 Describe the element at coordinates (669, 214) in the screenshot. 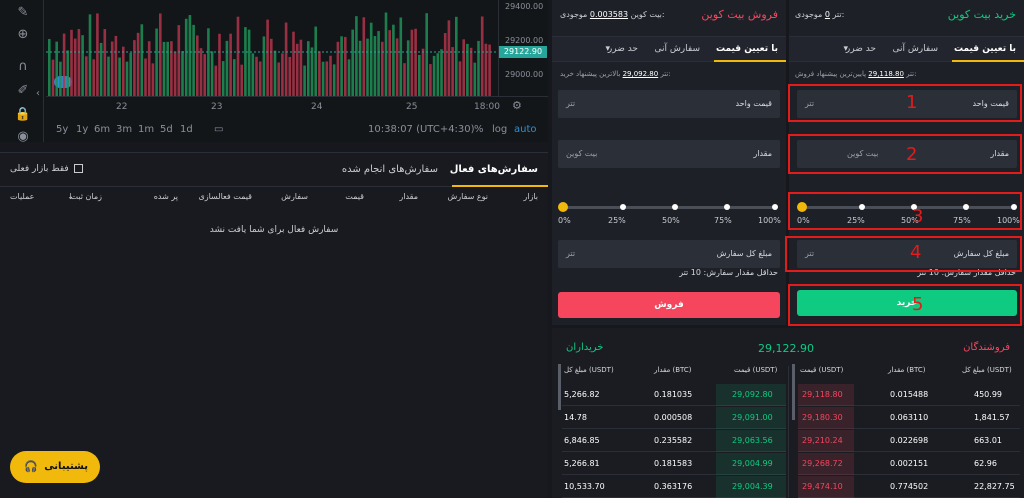

I see `sell-percent-slider: 0% 25% 50% 75% 100%` at that location.